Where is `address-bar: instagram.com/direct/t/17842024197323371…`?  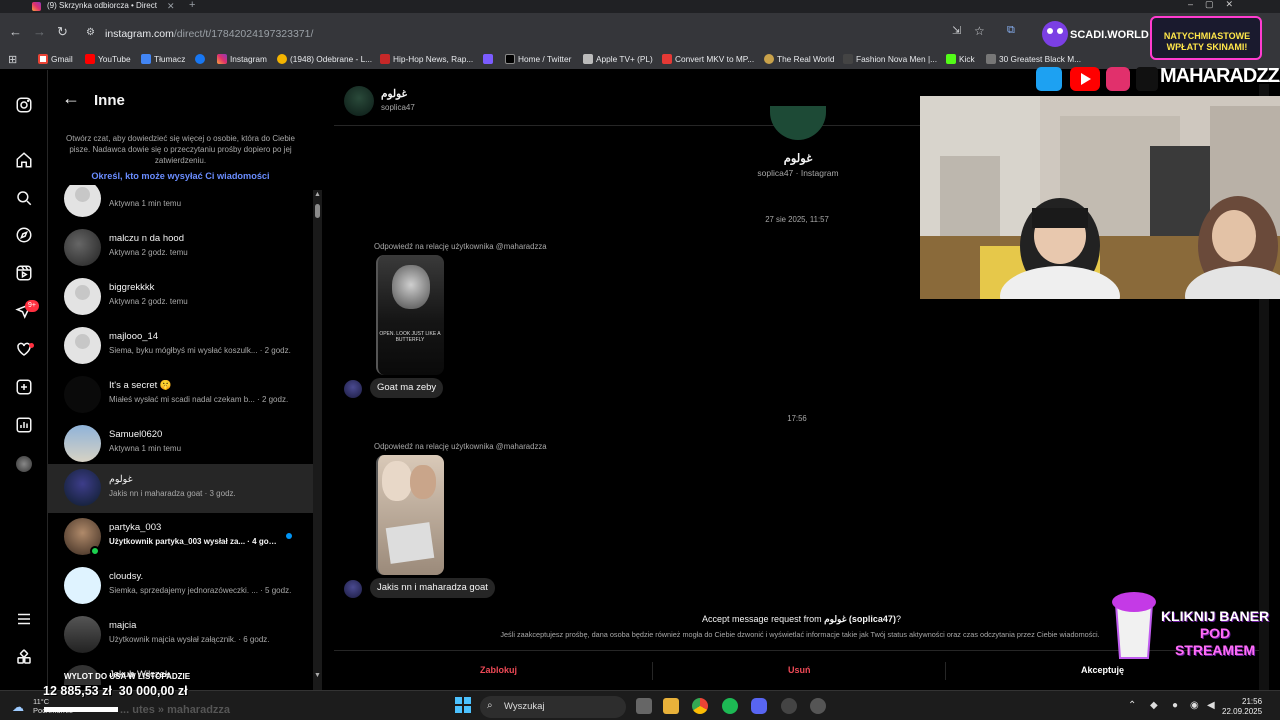
address-bar: instagram.com/direct/t/17842024197323371… is located at coordinates (209, 34).